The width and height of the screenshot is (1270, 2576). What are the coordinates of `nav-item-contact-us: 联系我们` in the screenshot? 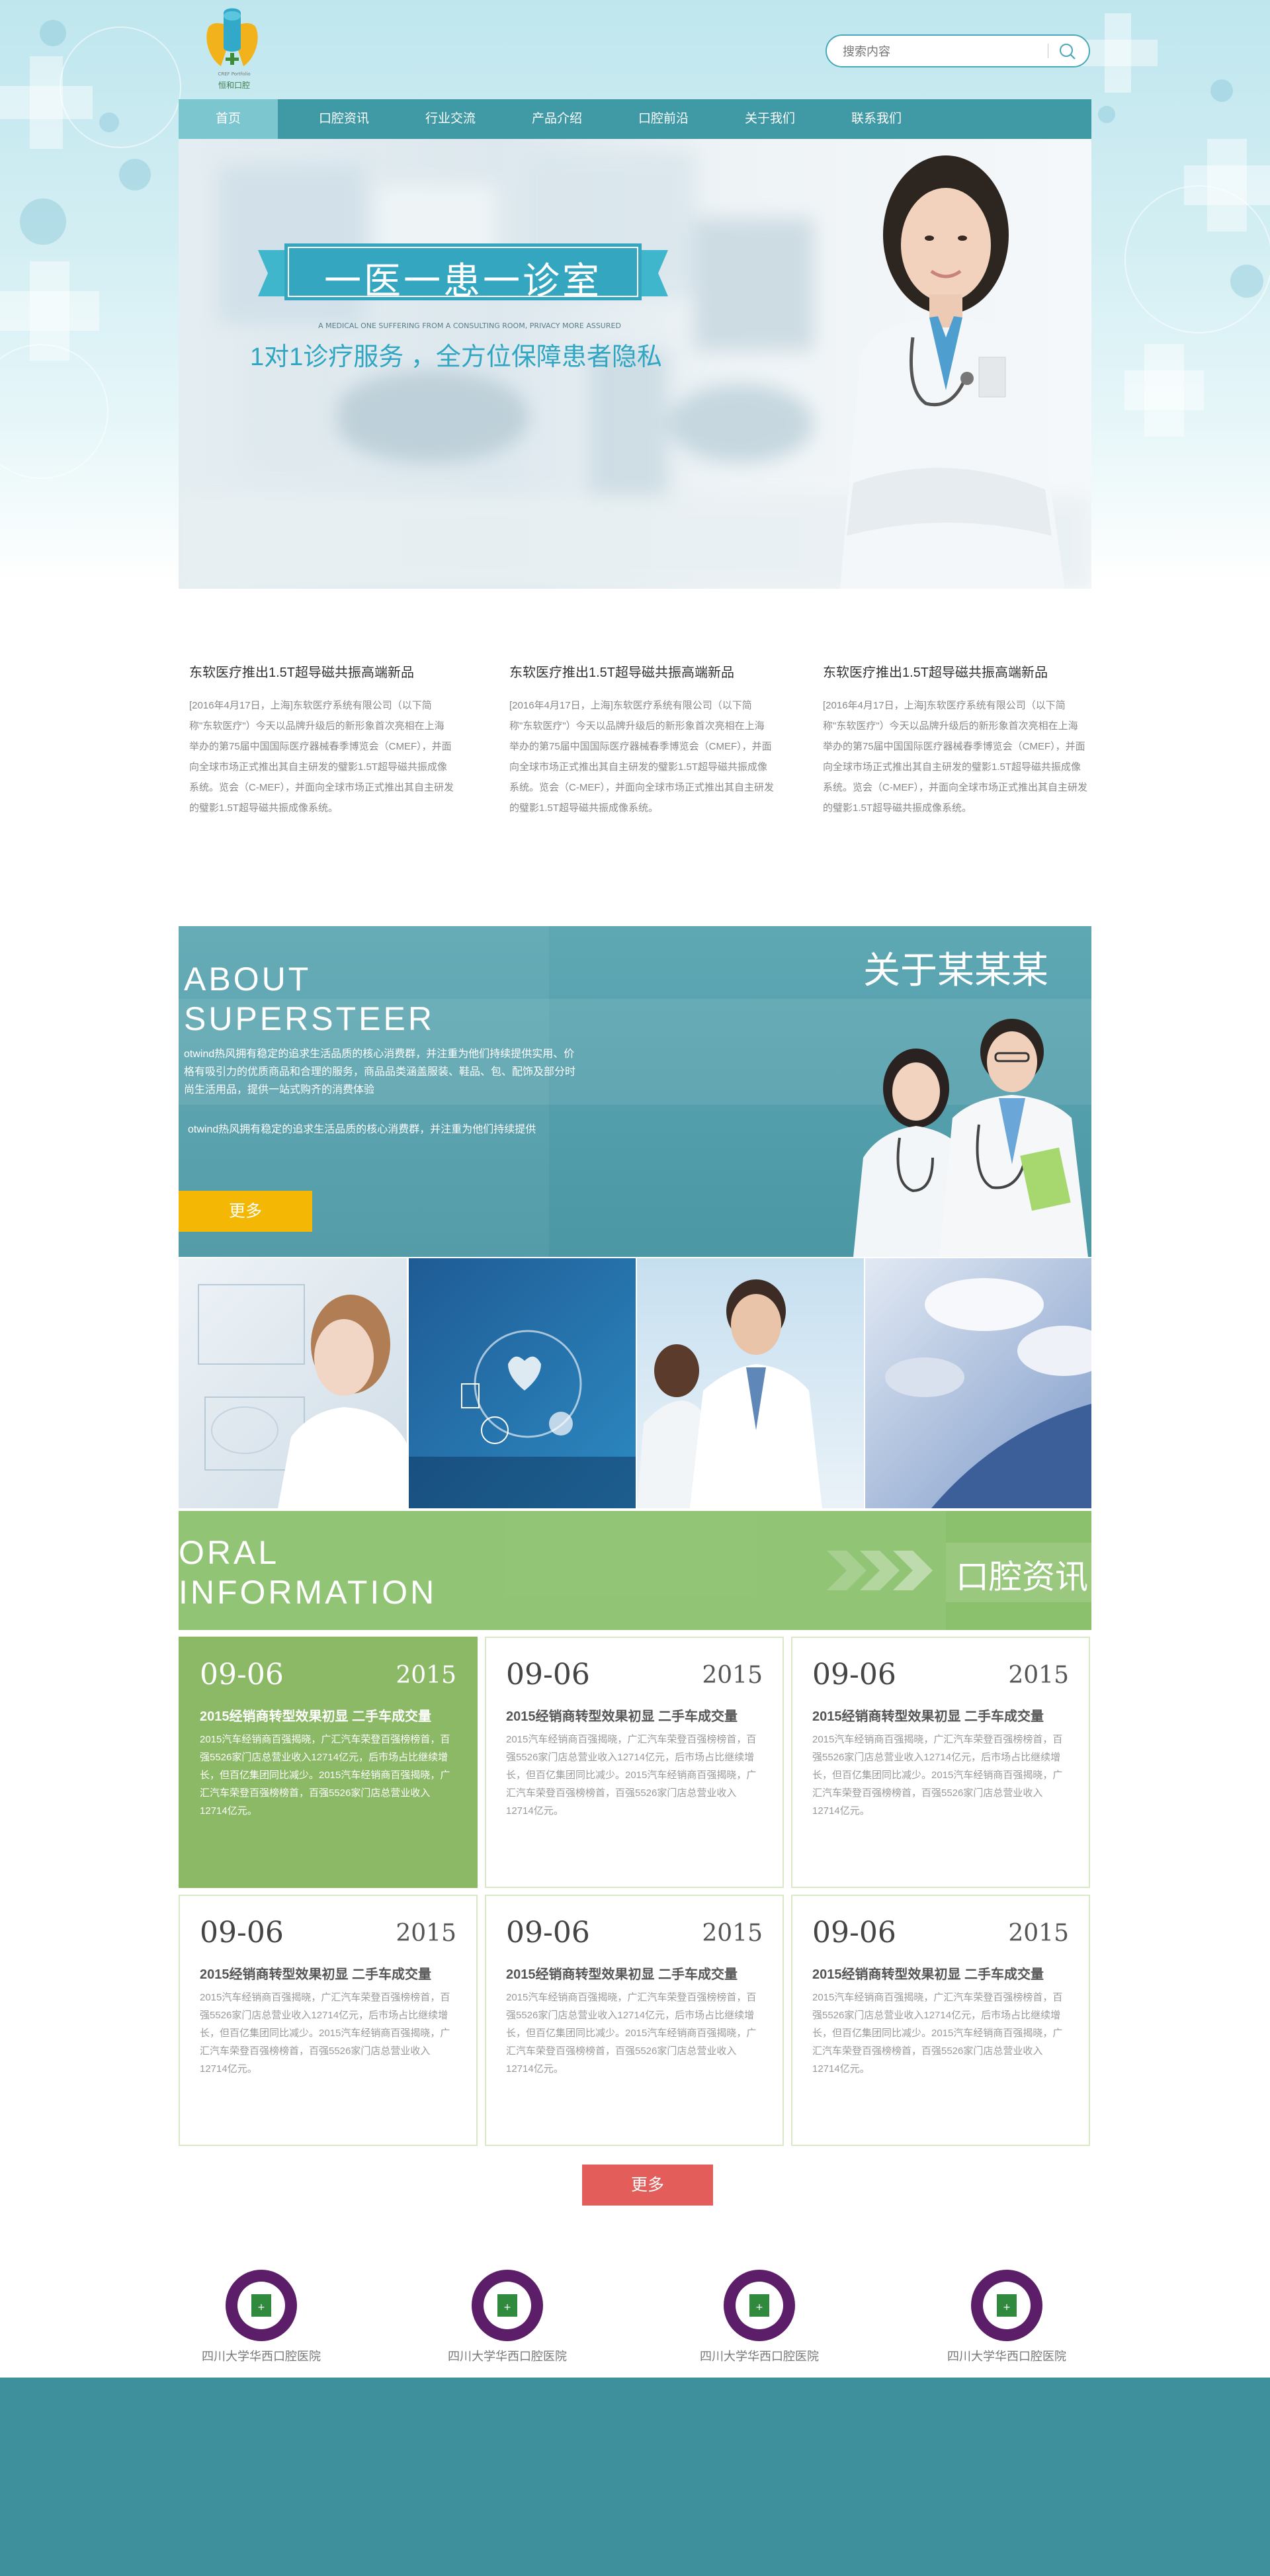 It's located at (876, 119).